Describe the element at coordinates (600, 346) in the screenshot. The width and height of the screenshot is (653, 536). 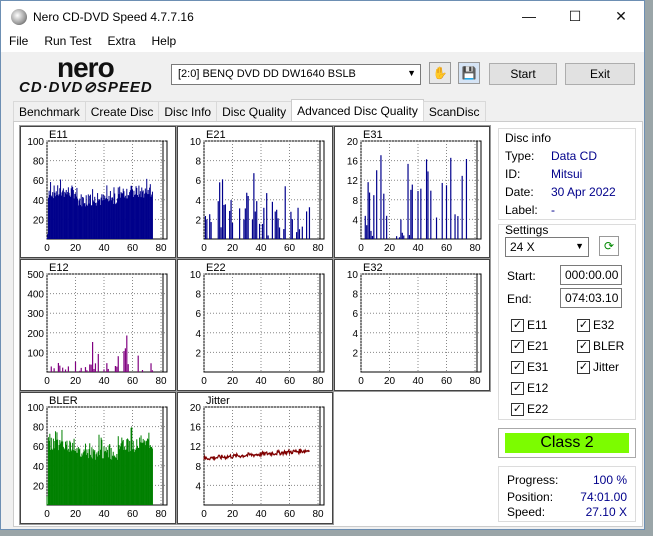
I see `checkbox-bler: ✓ BLER` at that location.